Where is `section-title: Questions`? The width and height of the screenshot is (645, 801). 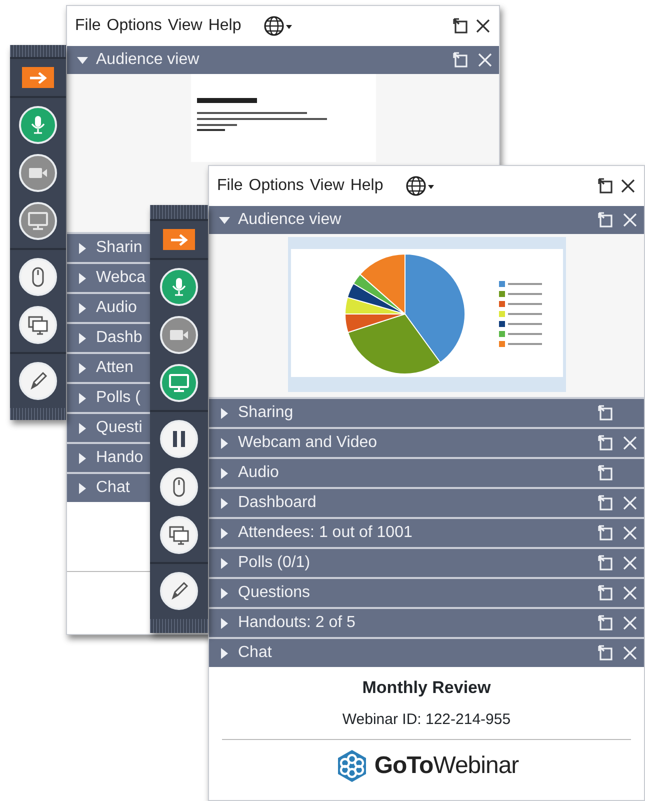
section-title: Questions is located at coordinates (274, 593).